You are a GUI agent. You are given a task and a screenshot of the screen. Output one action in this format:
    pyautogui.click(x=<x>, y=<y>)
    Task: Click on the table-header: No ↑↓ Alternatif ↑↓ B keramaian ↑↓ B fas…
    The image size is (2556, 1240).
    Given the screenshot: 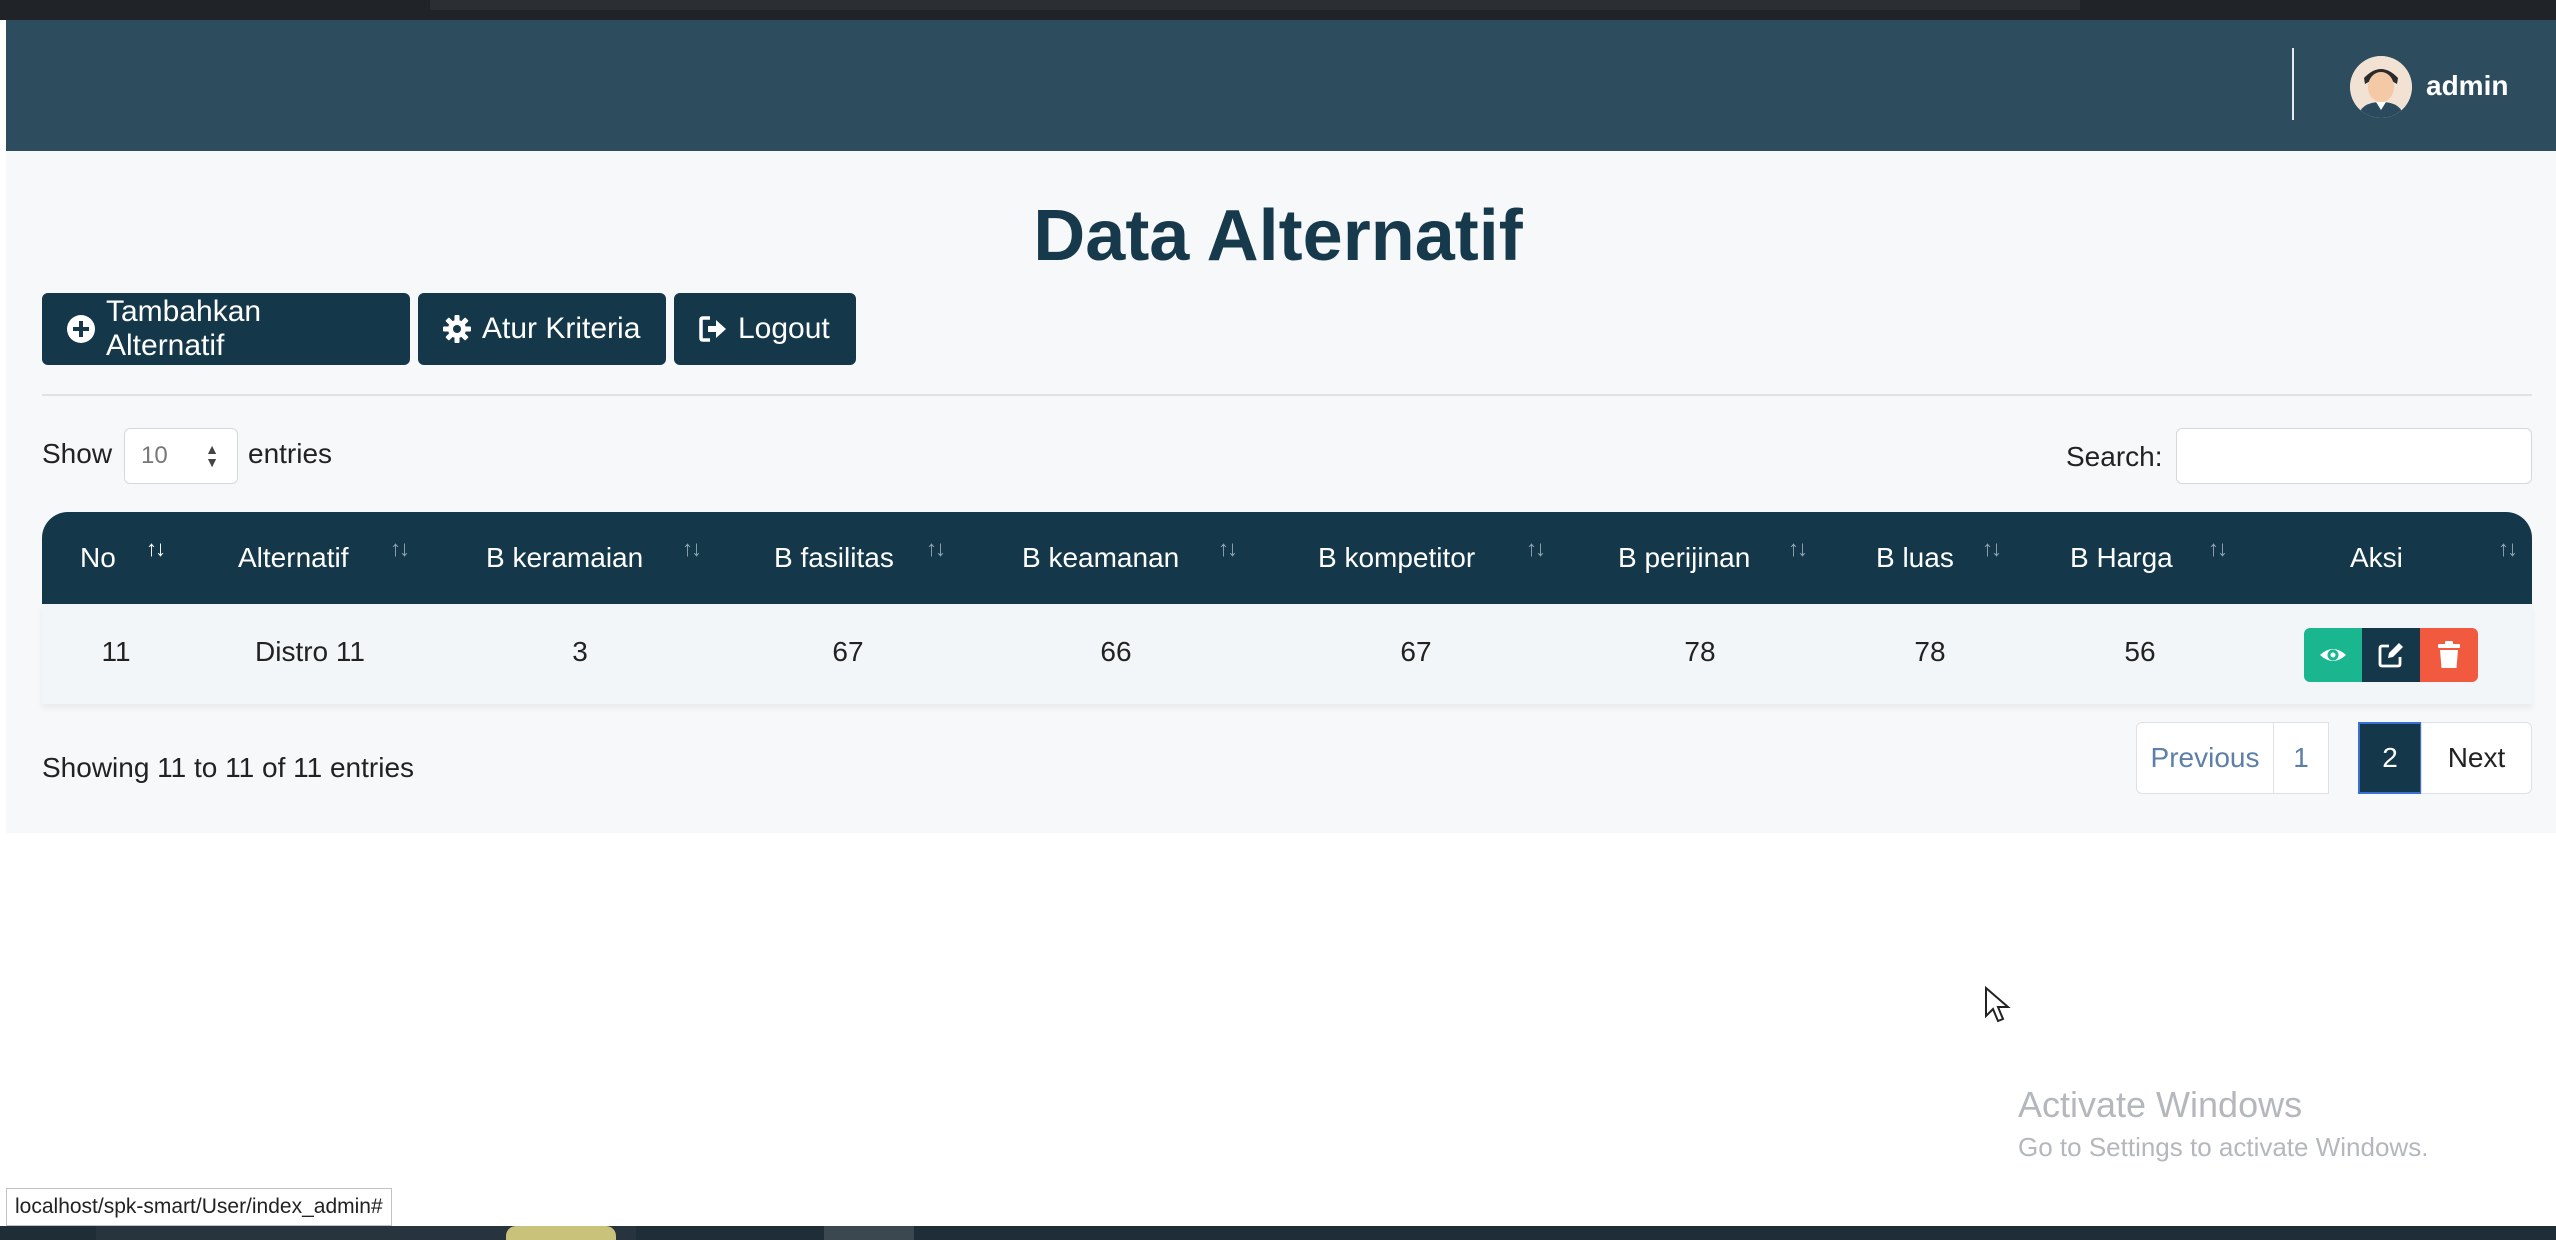 What is the action you would take?
    pyautogui.click(x=1287, y=558)
    